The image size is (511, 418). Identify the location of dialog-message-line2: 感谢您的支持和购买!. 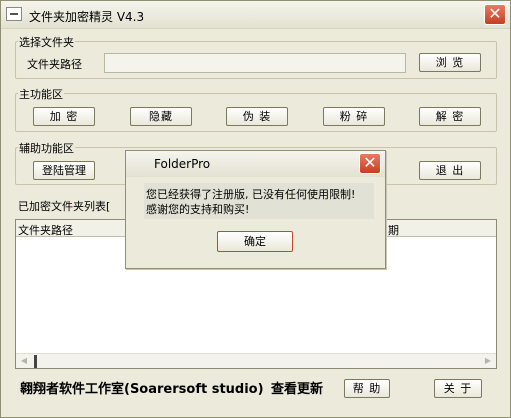
(198, 209).